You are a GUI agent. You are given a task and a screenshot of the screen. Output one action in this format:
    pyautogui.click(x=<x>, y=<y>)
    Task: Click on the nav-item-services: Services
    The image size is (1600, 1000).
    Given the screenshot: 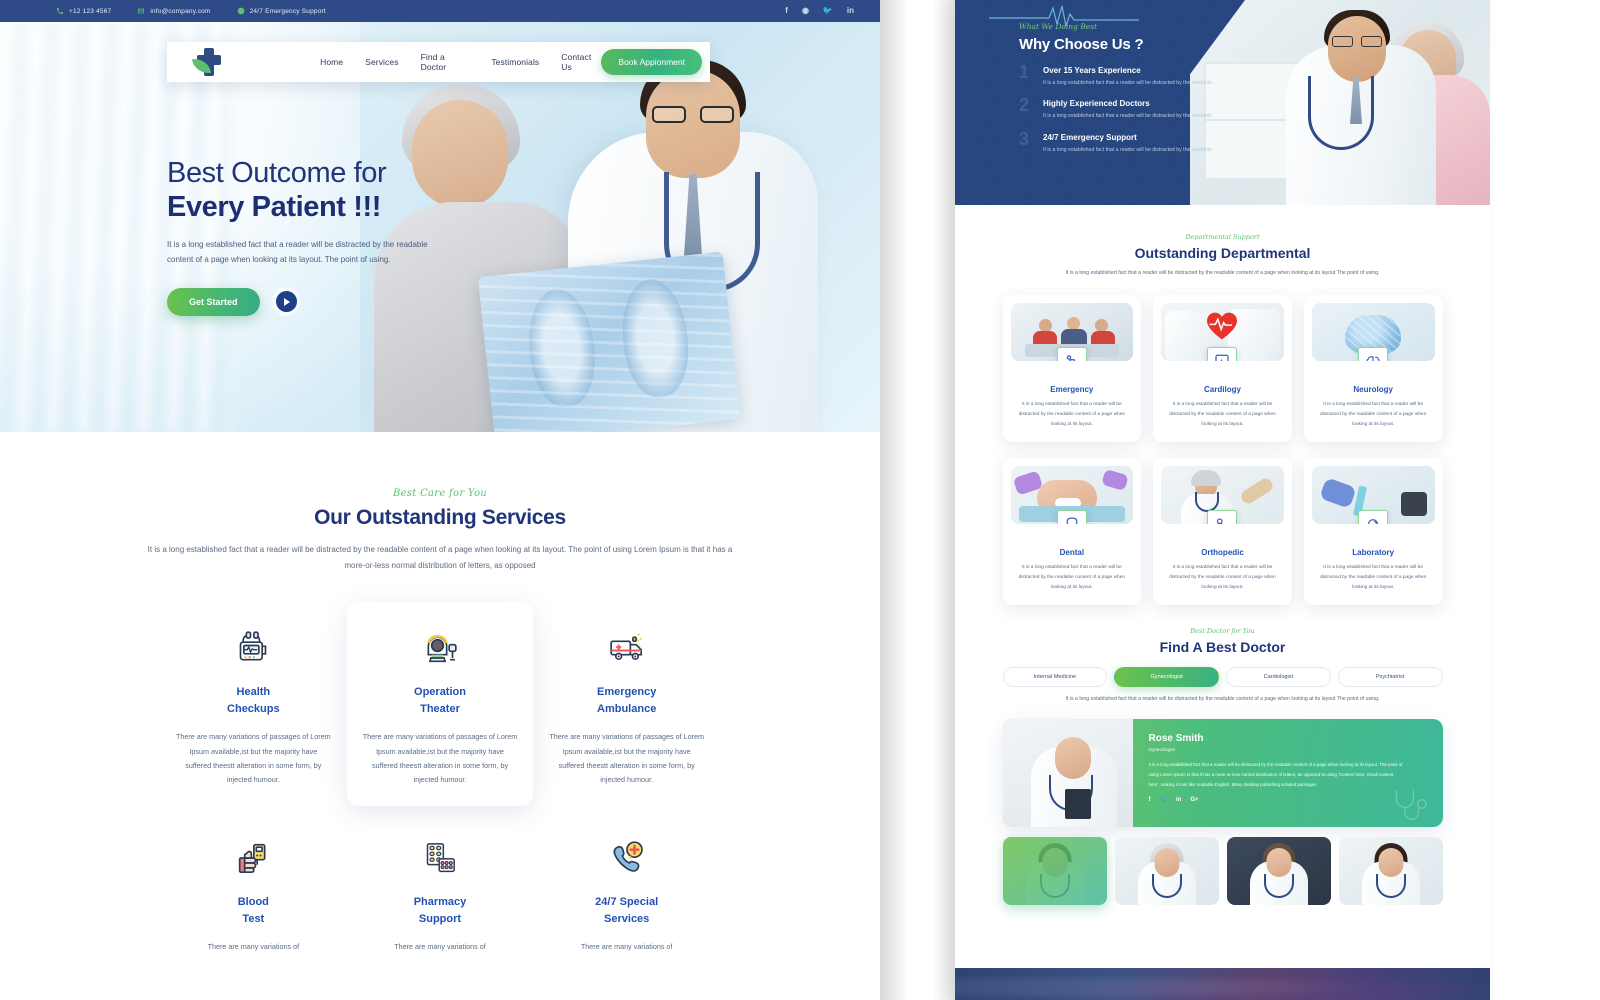 What is the action you would take?
    pyautogui.click(x=381, y=62)
    